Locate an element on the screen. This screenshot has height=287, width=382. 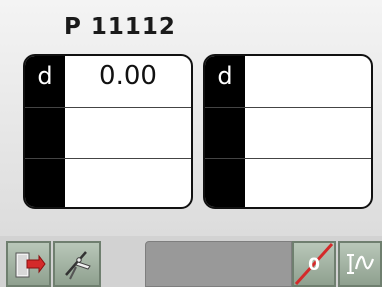
door-exit-icon is located at coordinates (30, 265).